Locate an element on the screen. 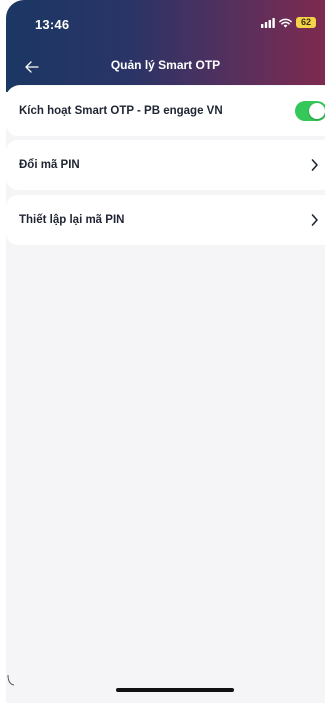 This screenshot has width=325, height=703. wifi-icon is located at coordinates (285, 23).